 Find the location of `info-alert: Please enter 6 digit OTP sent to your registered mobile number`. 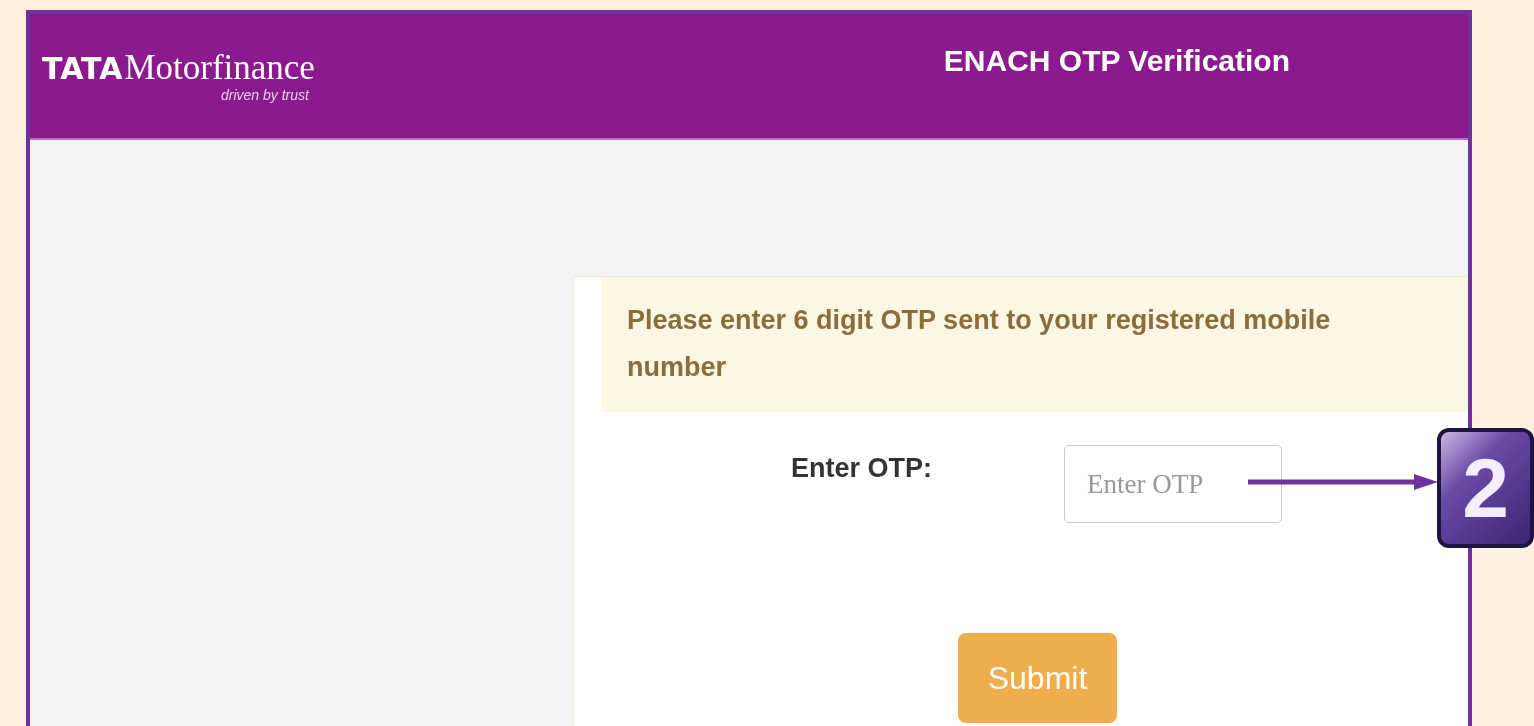

info-alert: Please enter 6 digit OTP sent to your registered mobile number is located at coordinates (1034, 344).